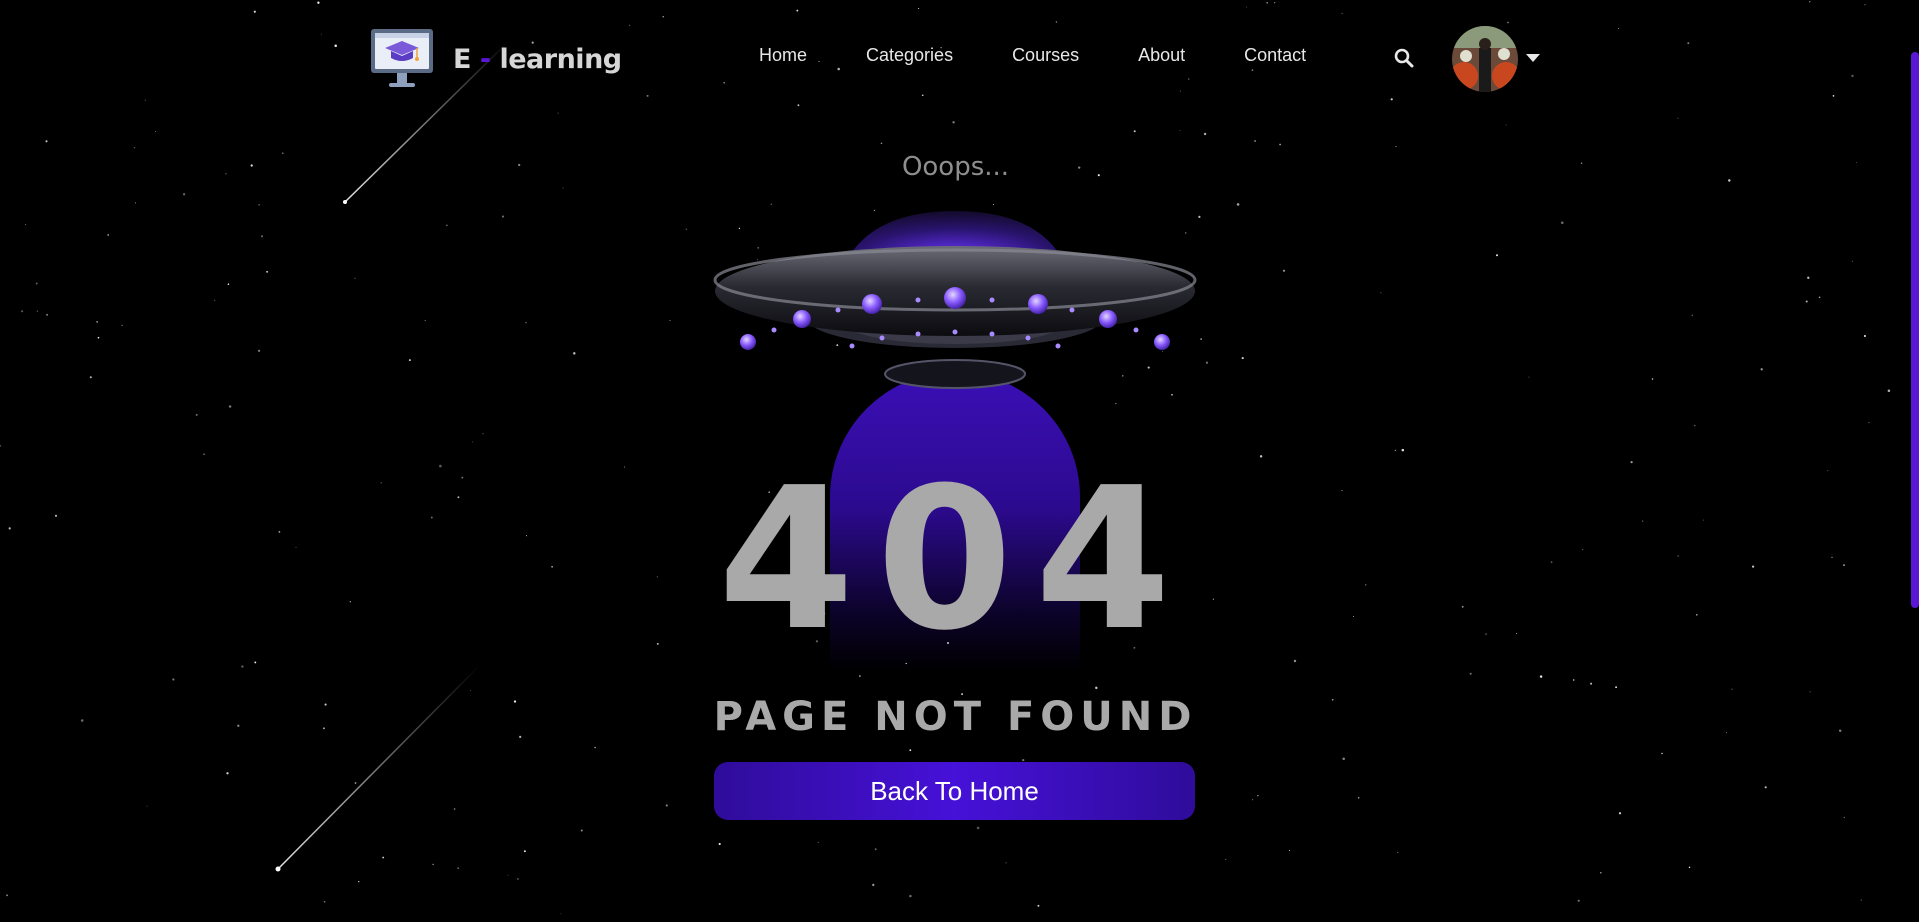 The height and width of the screenshot is (922, 1919). What do you see at coordinates (783, 55) in the screenshot?
I see `nav-home: Home` at bounding box center [783, 55].